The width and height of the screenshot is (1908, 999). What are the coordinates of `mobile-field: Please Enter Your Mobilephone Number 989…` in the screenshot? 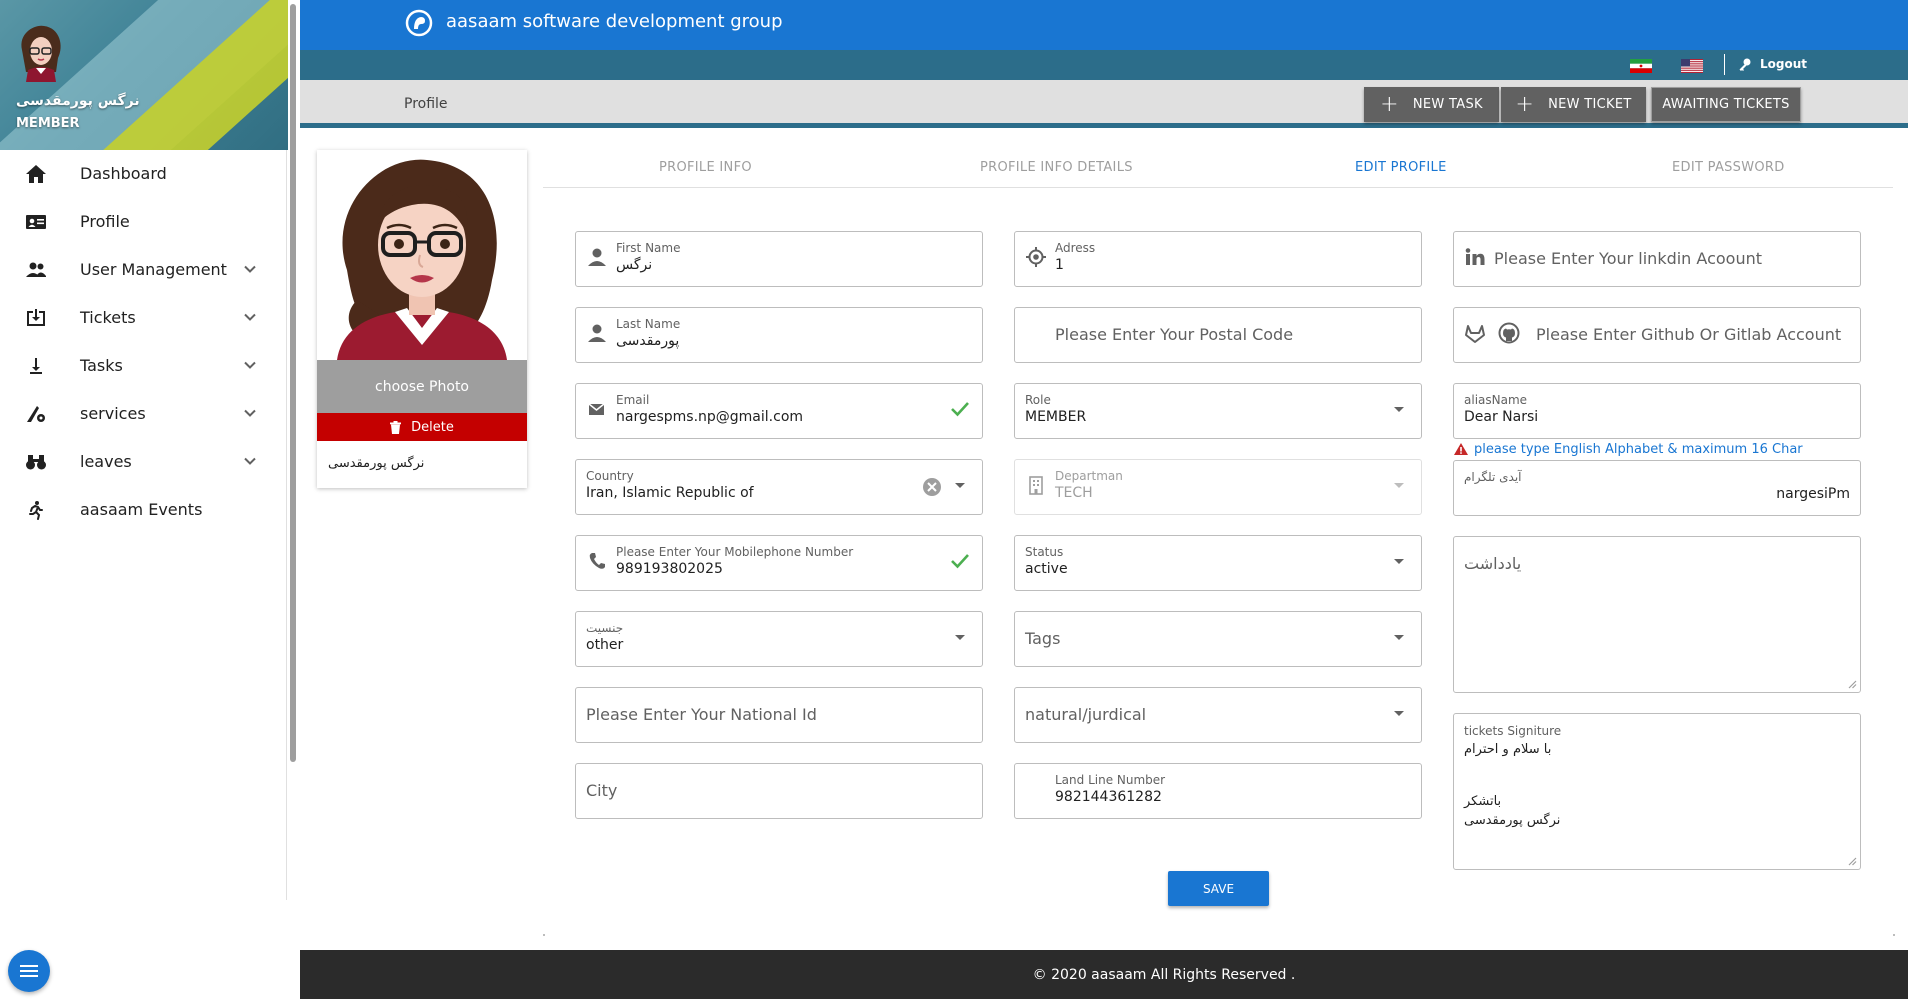 It's located at (779, 563).